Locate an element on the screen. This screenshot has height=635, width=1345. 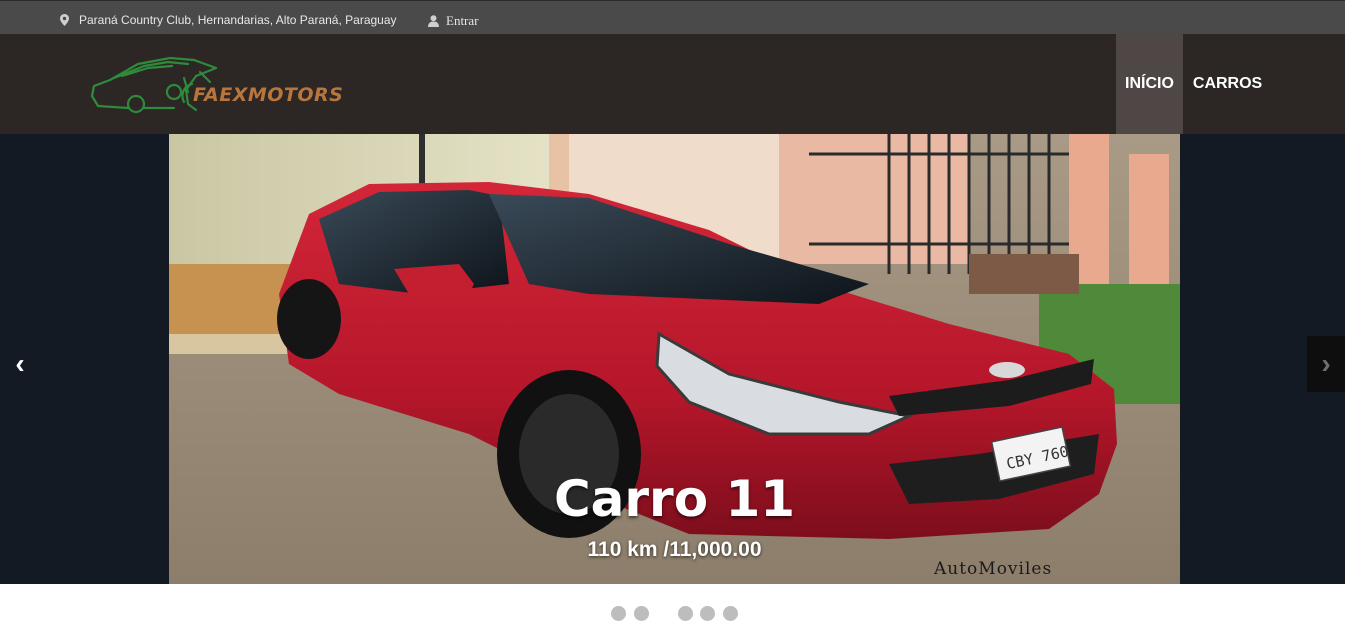
brand-name: FAEXMOTORS is located at coordinates (268, 95).